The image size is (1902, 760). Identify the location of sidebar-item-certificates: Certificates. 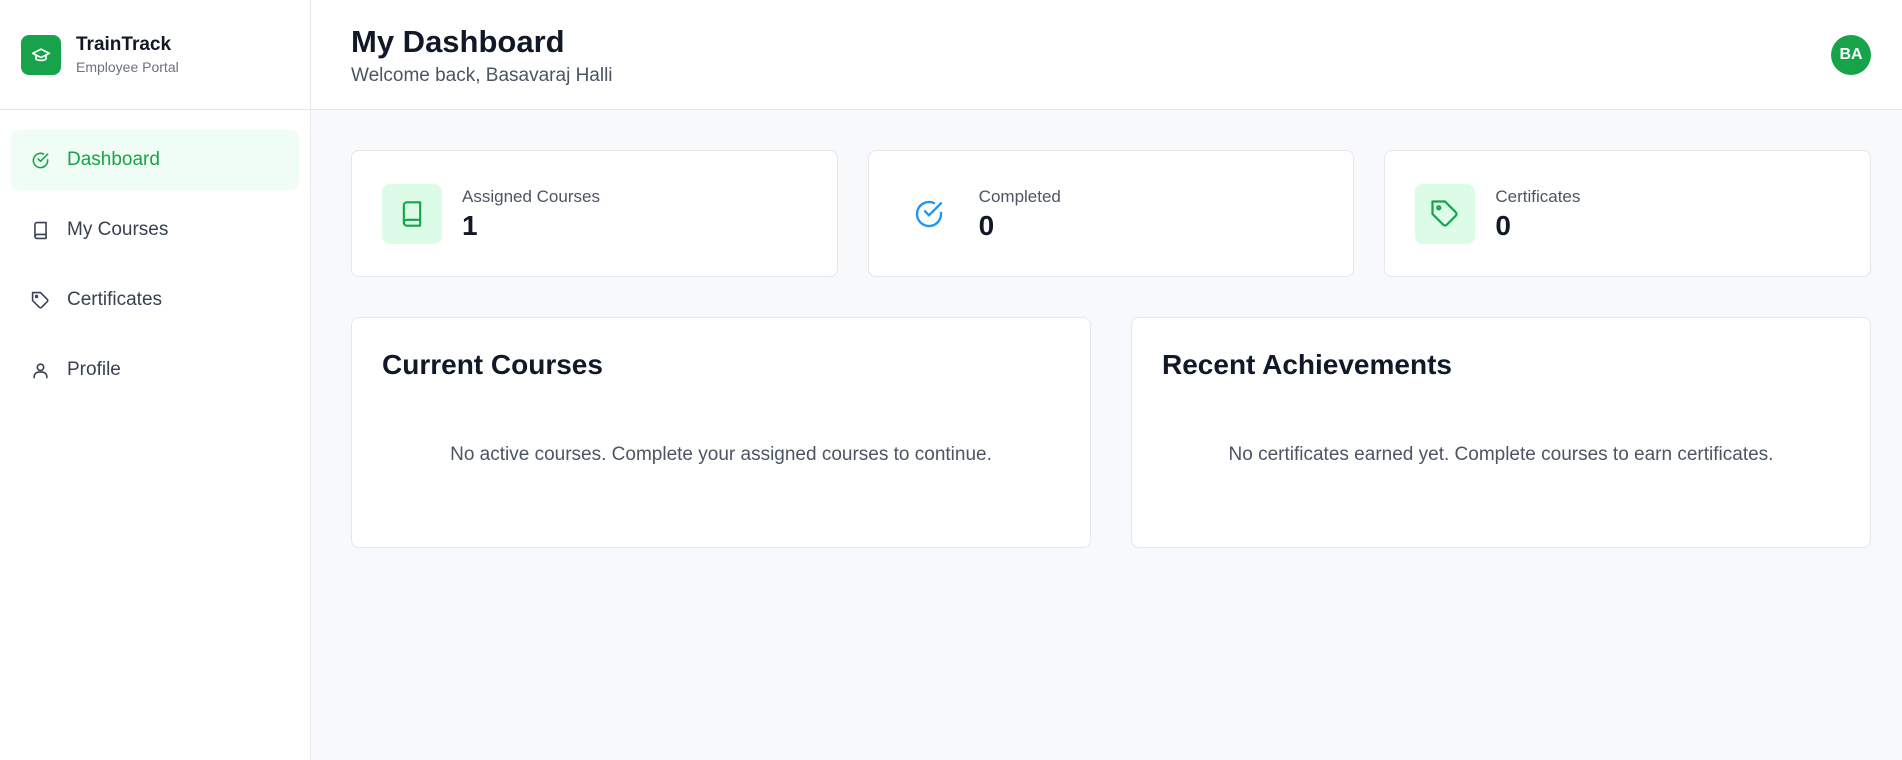
(155, 300).